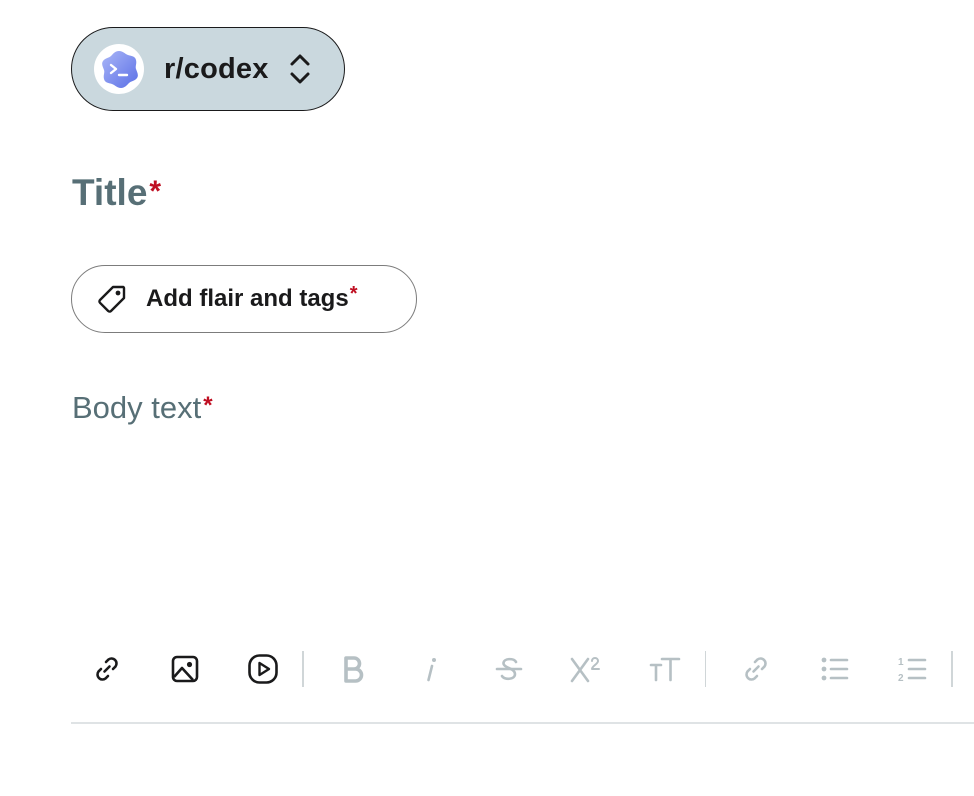 Image resolution: width=974 pixels, height=796 pixels. I want to click on heading-icon, so click(665, 669).